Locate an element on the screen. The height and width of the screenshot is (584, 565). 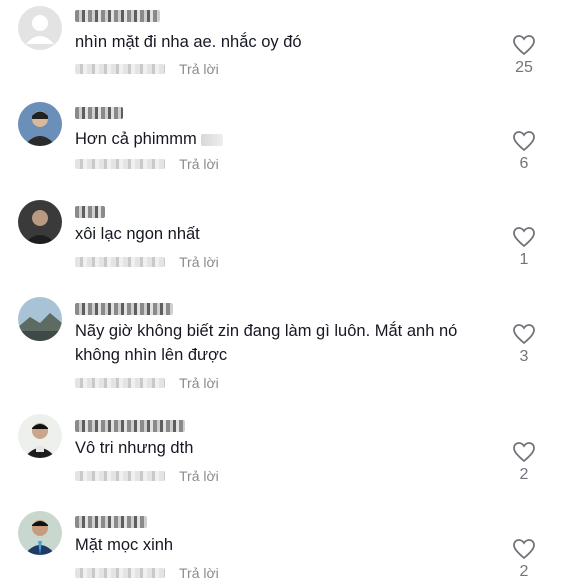
landscape-photo-icon is located at coordinates (40, 319).